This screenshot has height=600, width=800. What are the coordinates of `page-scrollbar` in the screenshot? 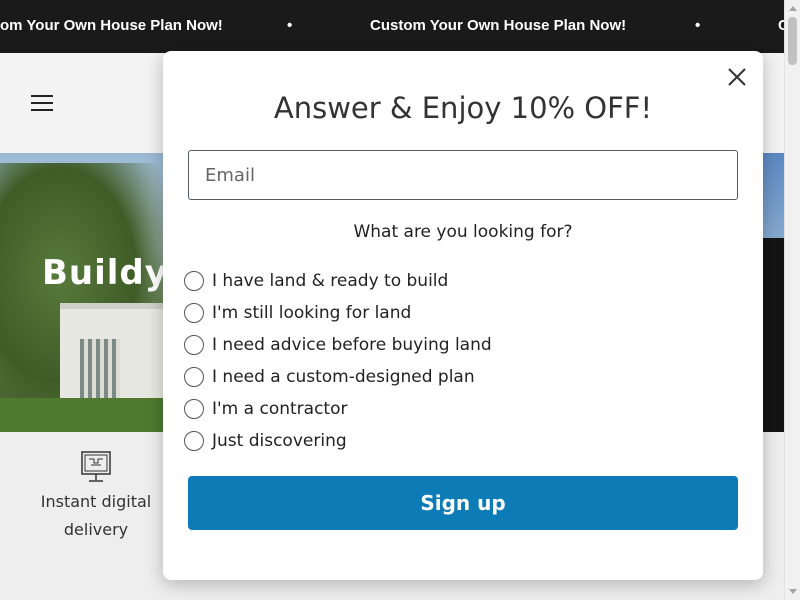 It's located at (792, 300).